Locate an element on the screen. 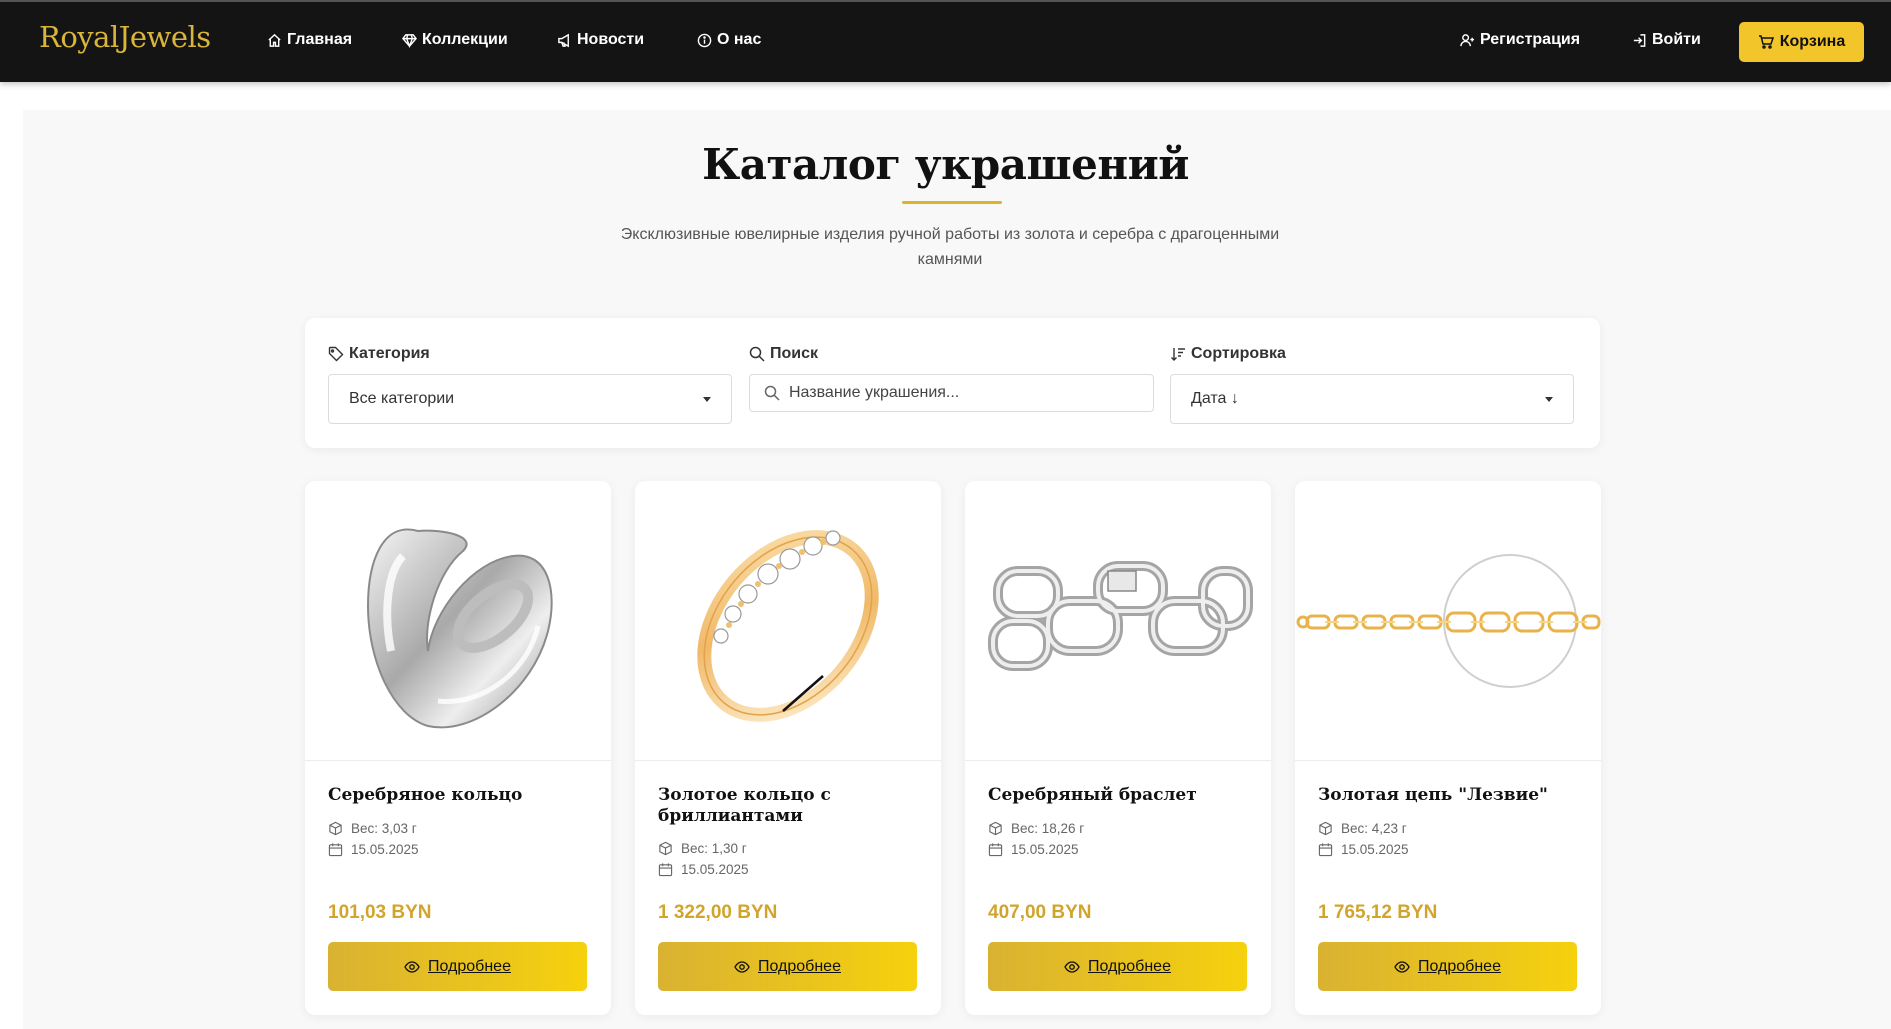  login-link: Войти is located at coordinates (1666, 40).